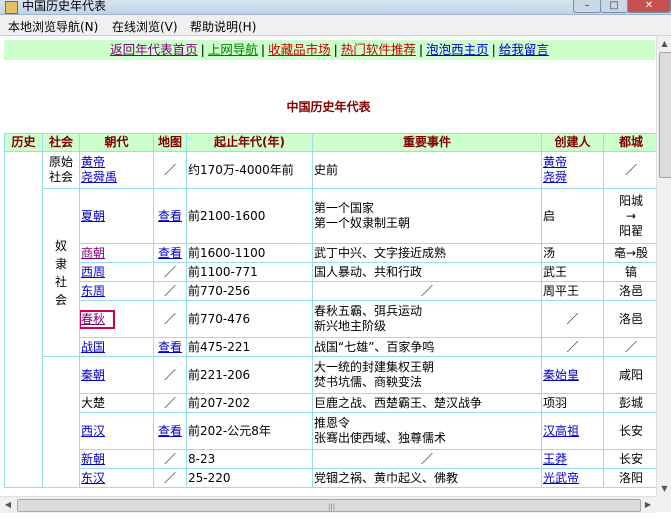 This screenshot has height=517, width=671. What do you see at coordinates (427, 216) in the screenshot?
I see `events-cell: 第一个国家 第一个奴隶制王朝` at bounding box center [427, 216].